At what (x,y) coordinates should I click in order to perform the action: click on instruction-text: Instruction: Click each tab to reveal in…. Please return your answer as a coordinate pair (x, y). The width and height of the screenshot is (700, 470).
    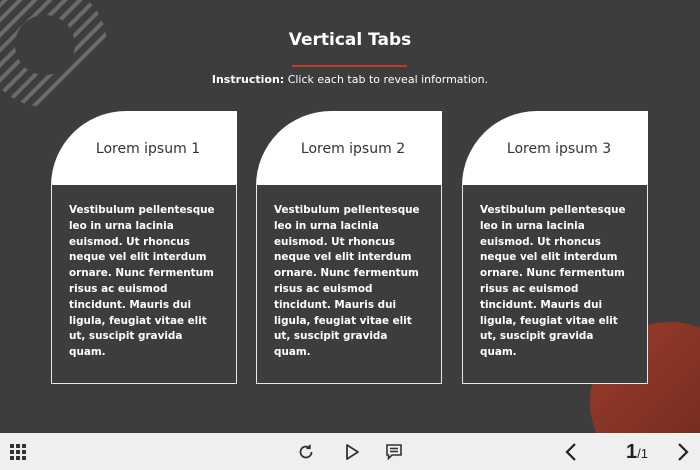
    Looking at the image, I should click on (350, 79).